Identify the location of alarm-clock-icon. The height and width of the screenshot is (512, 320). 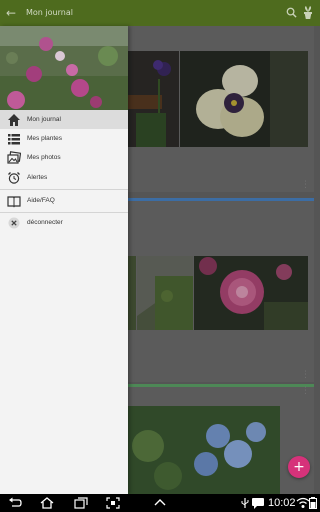
(14, 177).